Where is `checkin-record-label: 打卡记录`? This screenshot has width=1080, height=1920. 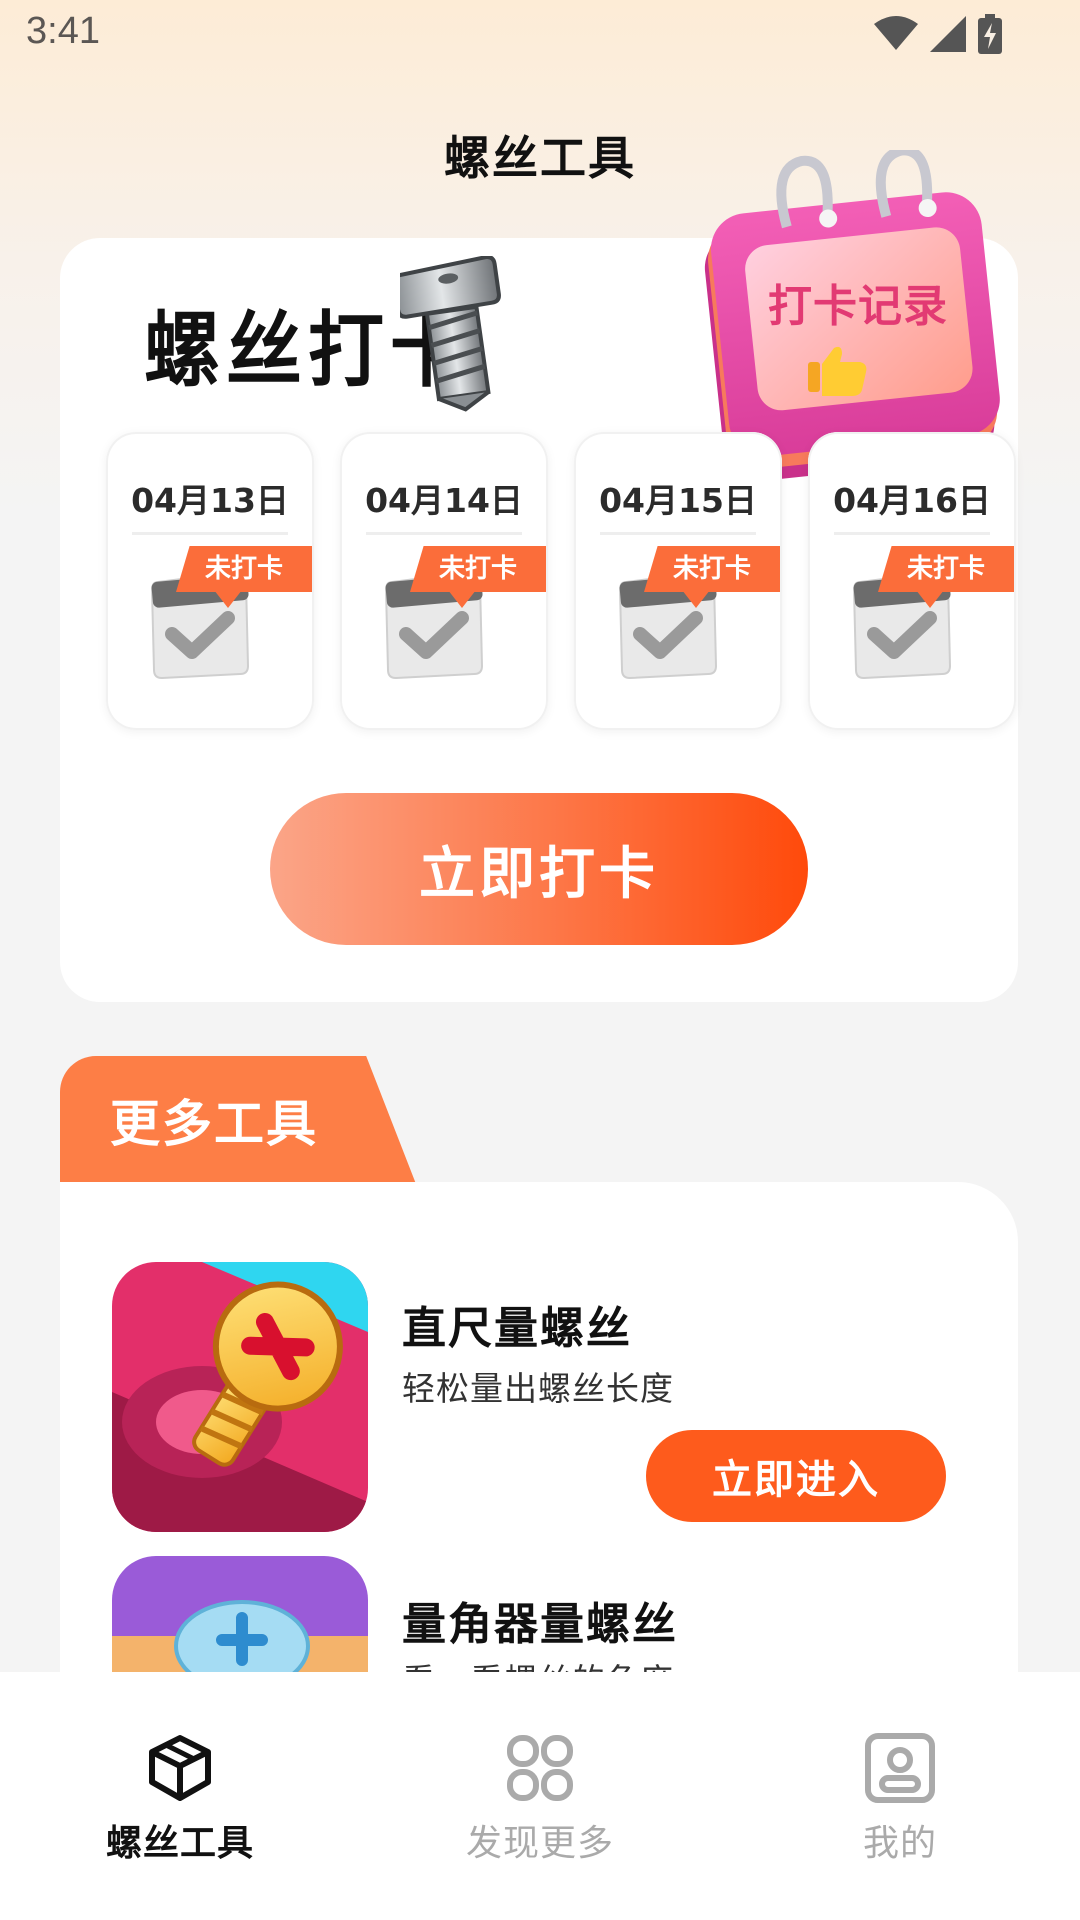
checkin-record-label: 打卡记录 is located at coordinates (858, 302).